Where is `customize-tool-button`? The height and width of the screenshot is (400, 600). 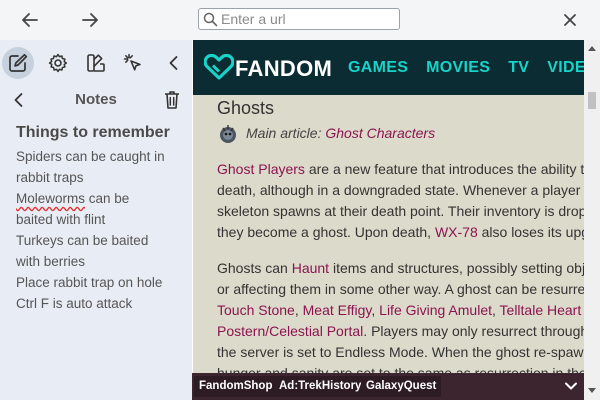
customize-tool-button is located at coordinates (96, 63).